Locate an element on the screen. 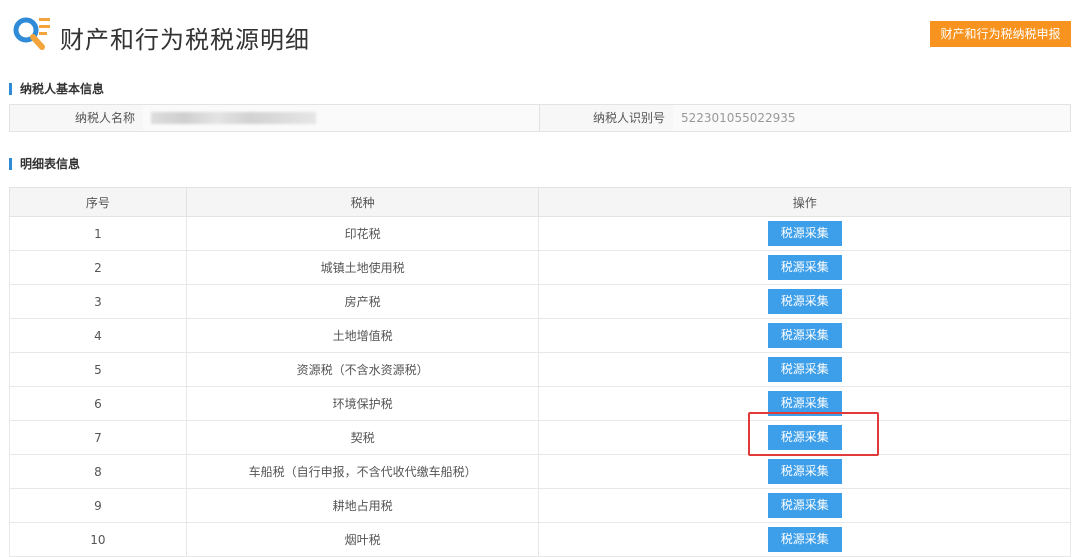 This screenshot has height=557, width=1080. row-tax: 土地增值税 is located at coordinates (362, 335).